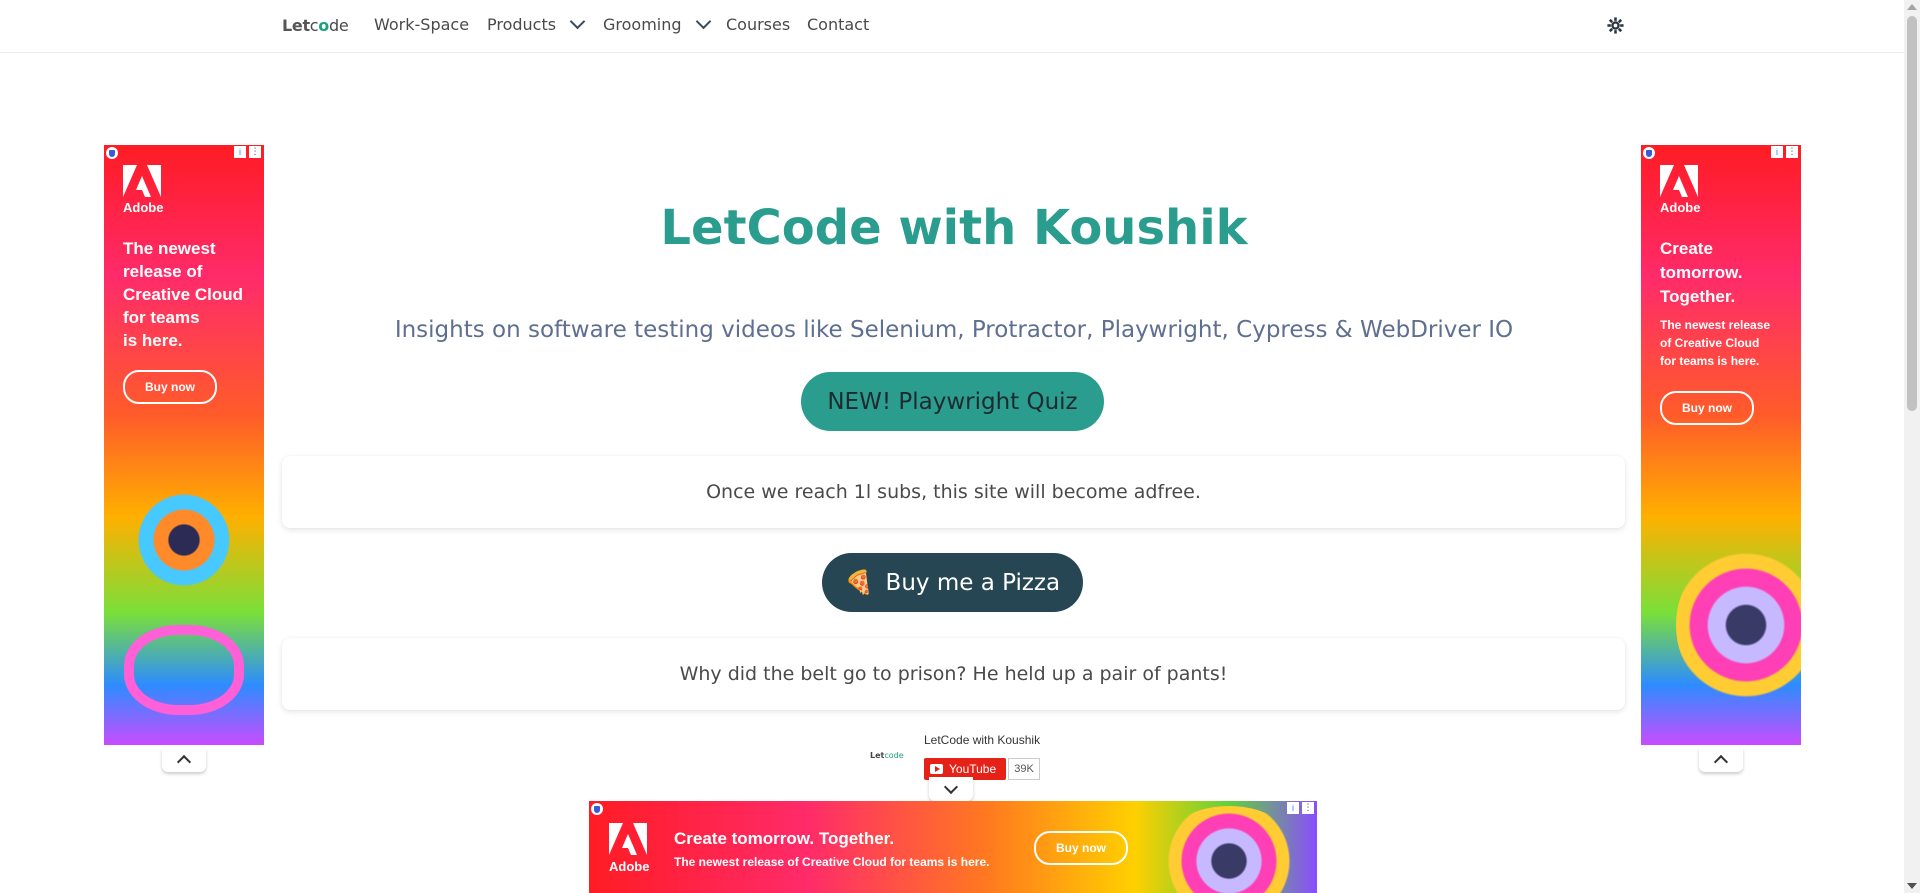  Describe the element at coordinates (339, 25) in the screenshot. I see `brand-text-de: de` at that location.